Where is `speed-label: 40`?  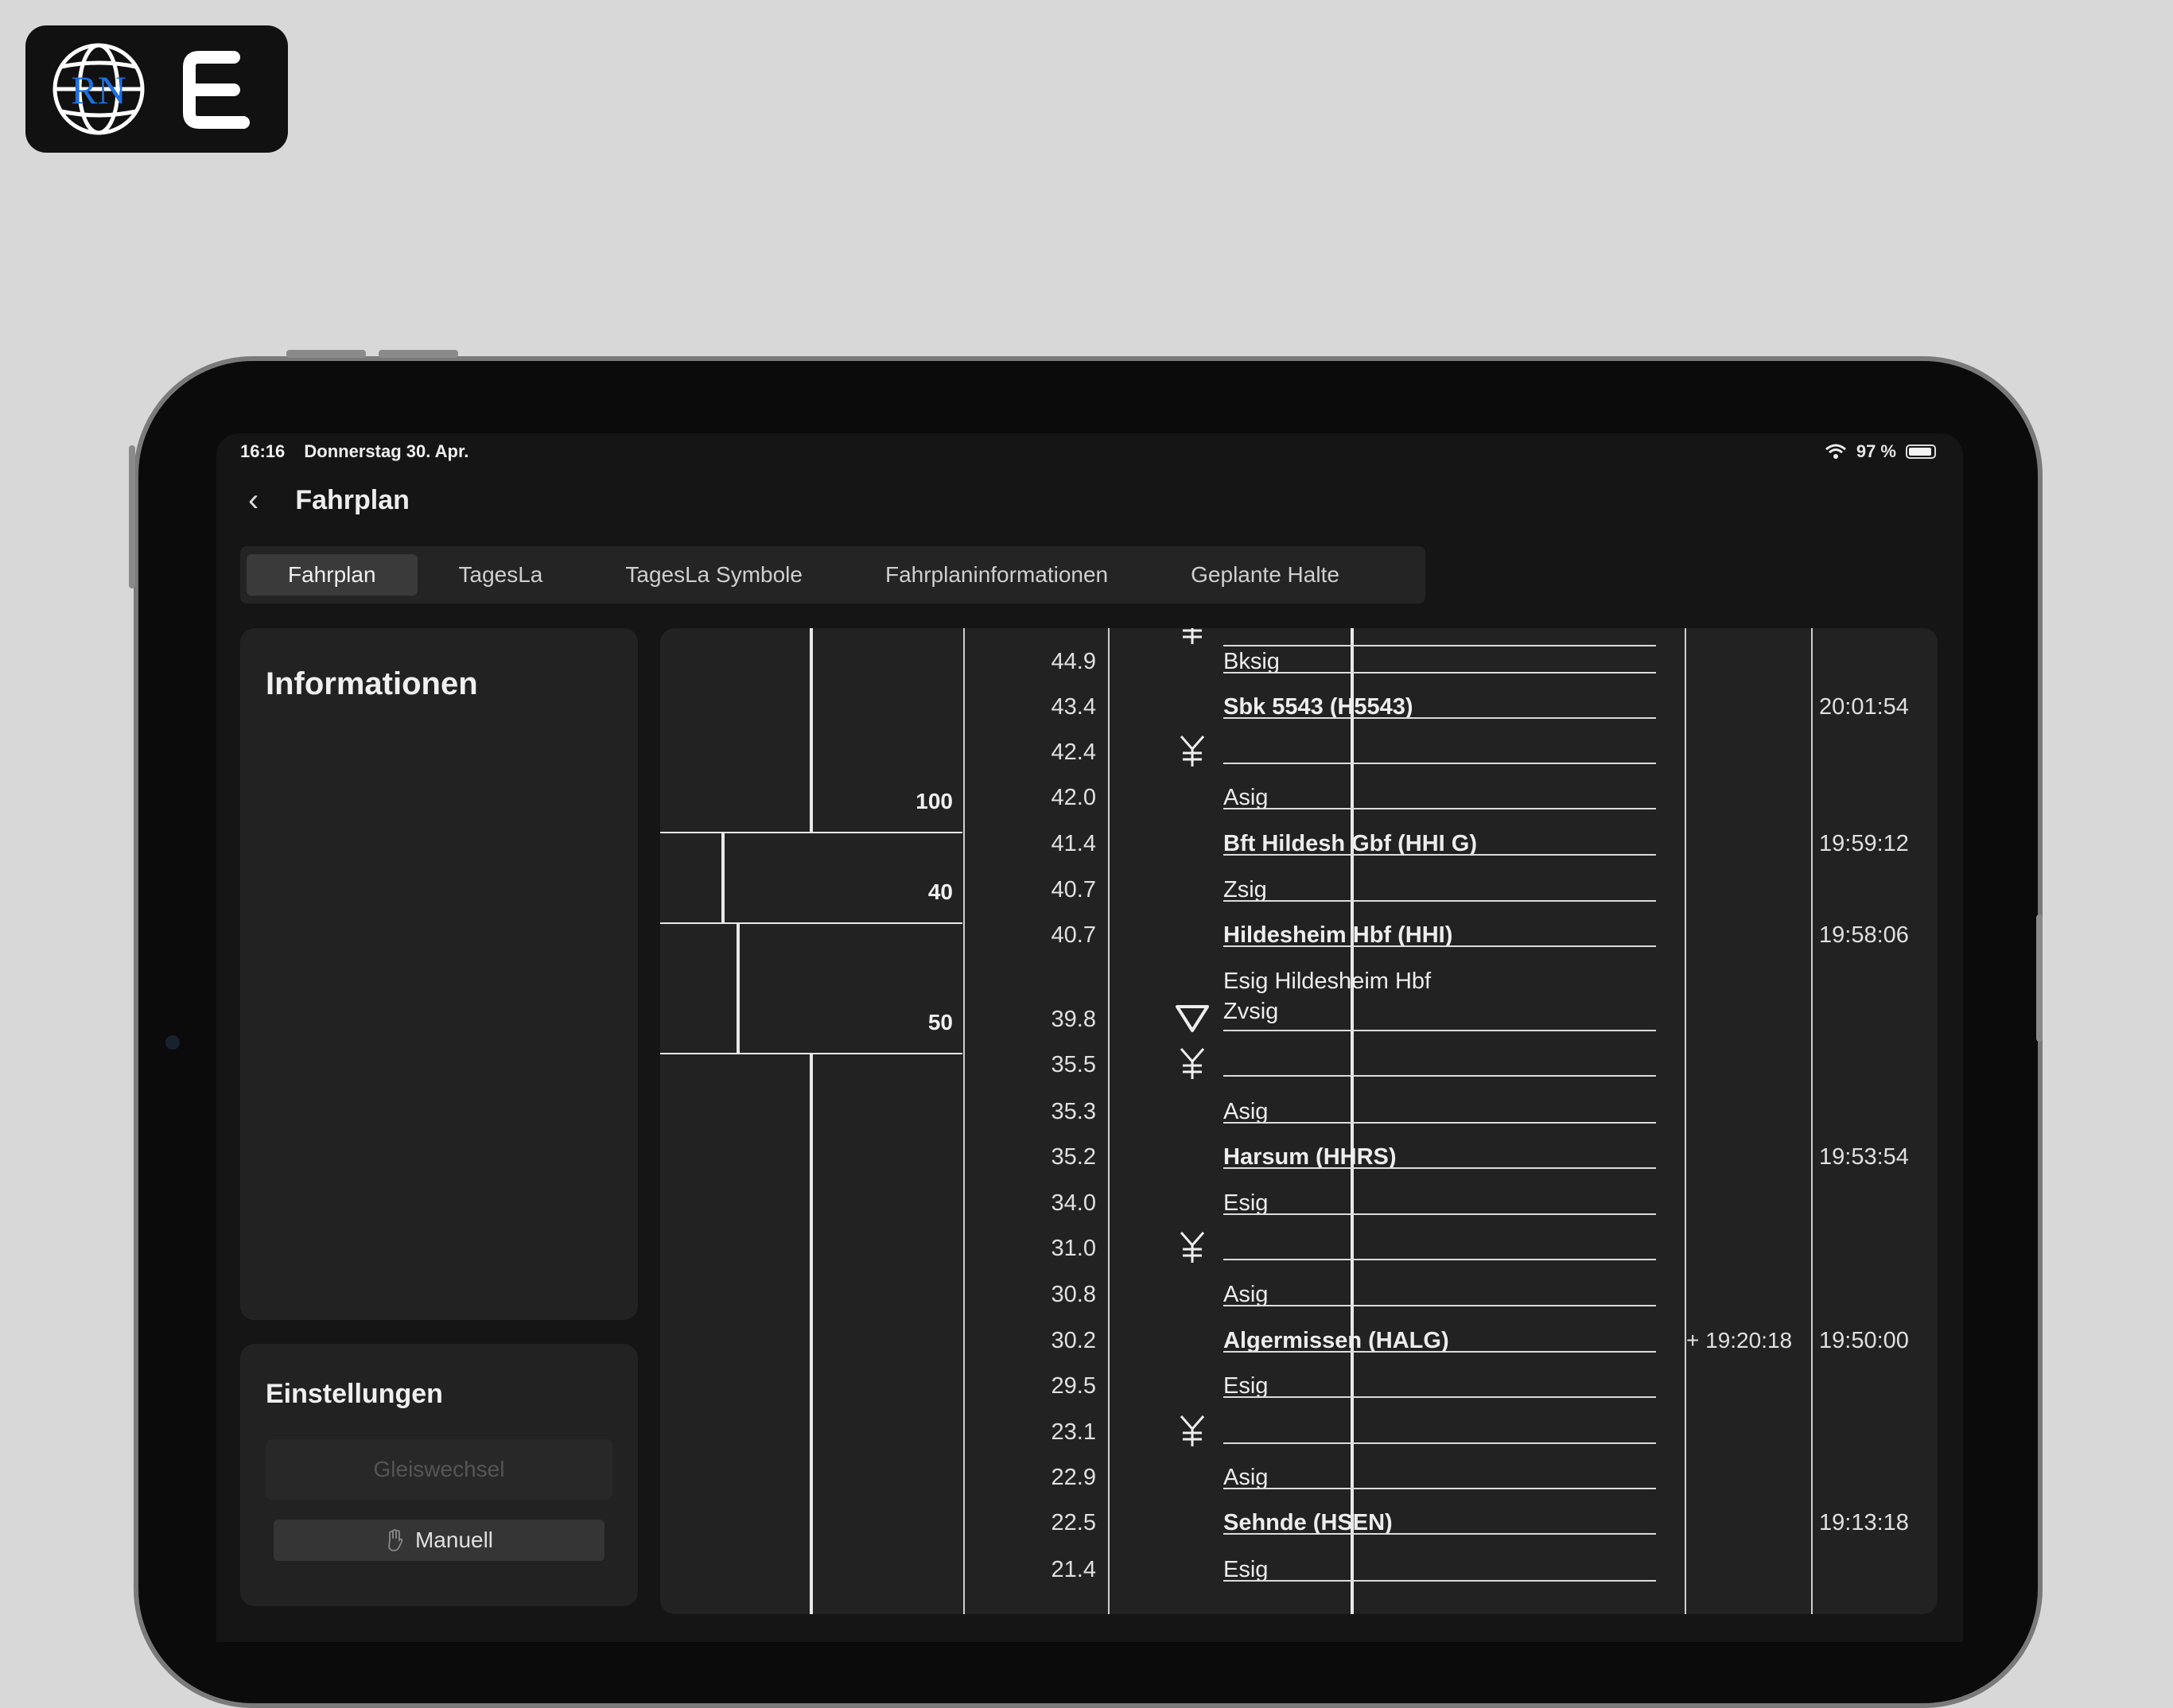 speed-label: 40 is located at coordinates (940, 892).